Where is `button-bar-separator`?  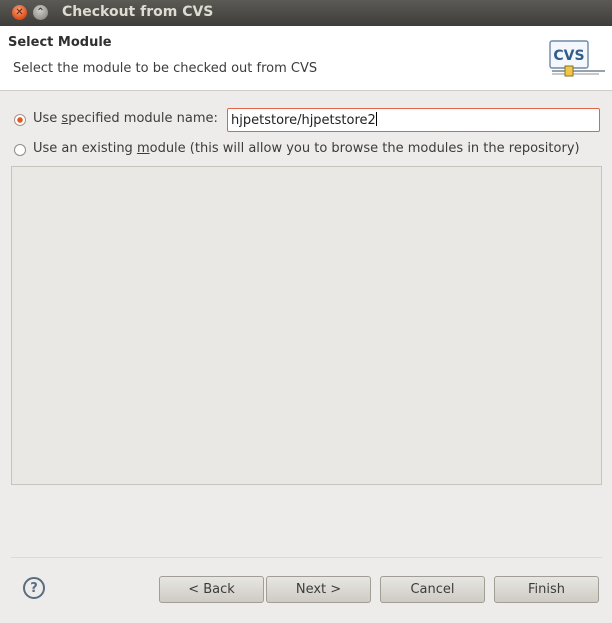
button-bar-separator is located at coordinates (306, 557).